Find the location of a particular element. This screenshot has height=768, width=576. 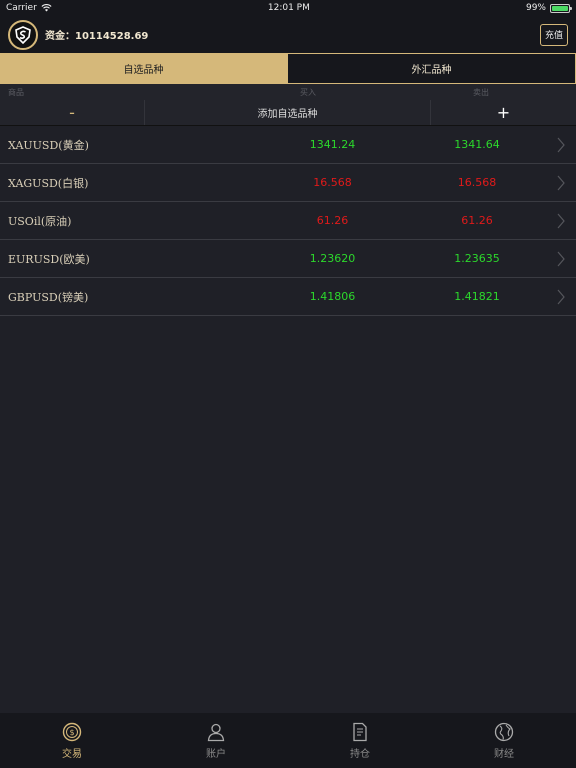

tab-finance-label: 财经 is located at coordinates (504, 754).